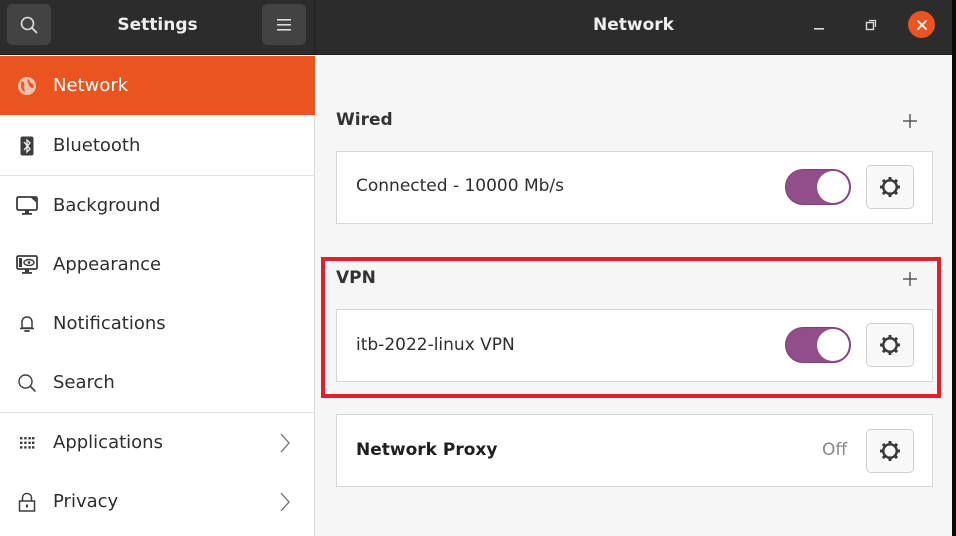  I want to click on hamburger-menu-icon, so click(284, 24).